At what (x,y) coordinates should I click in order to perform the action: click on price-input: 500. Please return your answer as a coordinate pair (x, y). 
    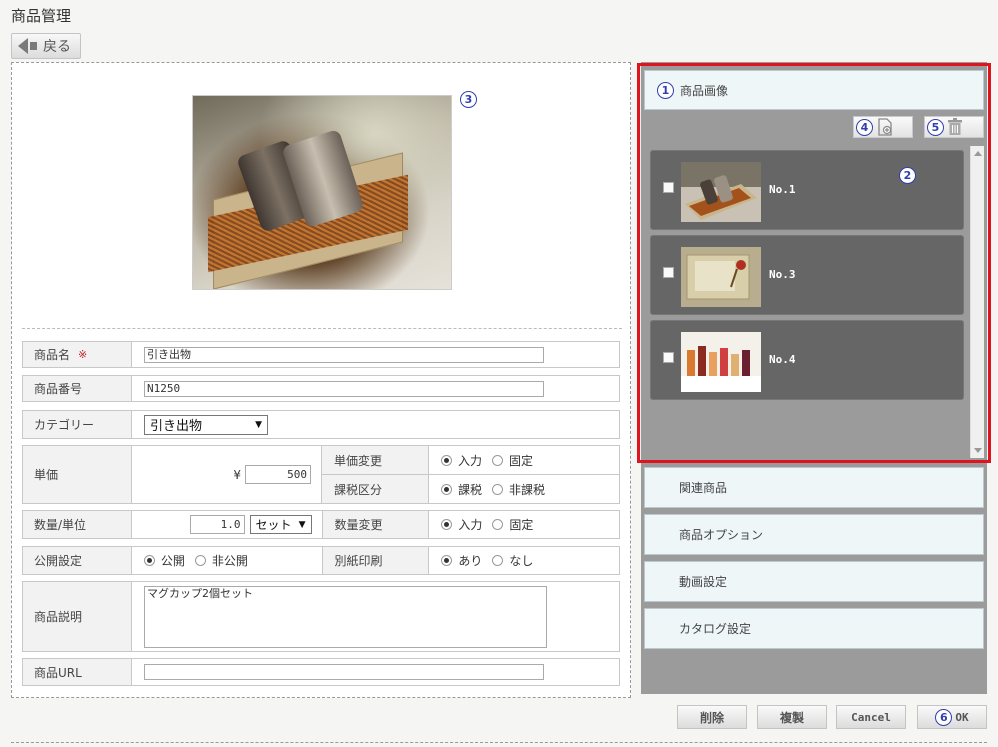
    Looking at the image, I should click on (278, 474).